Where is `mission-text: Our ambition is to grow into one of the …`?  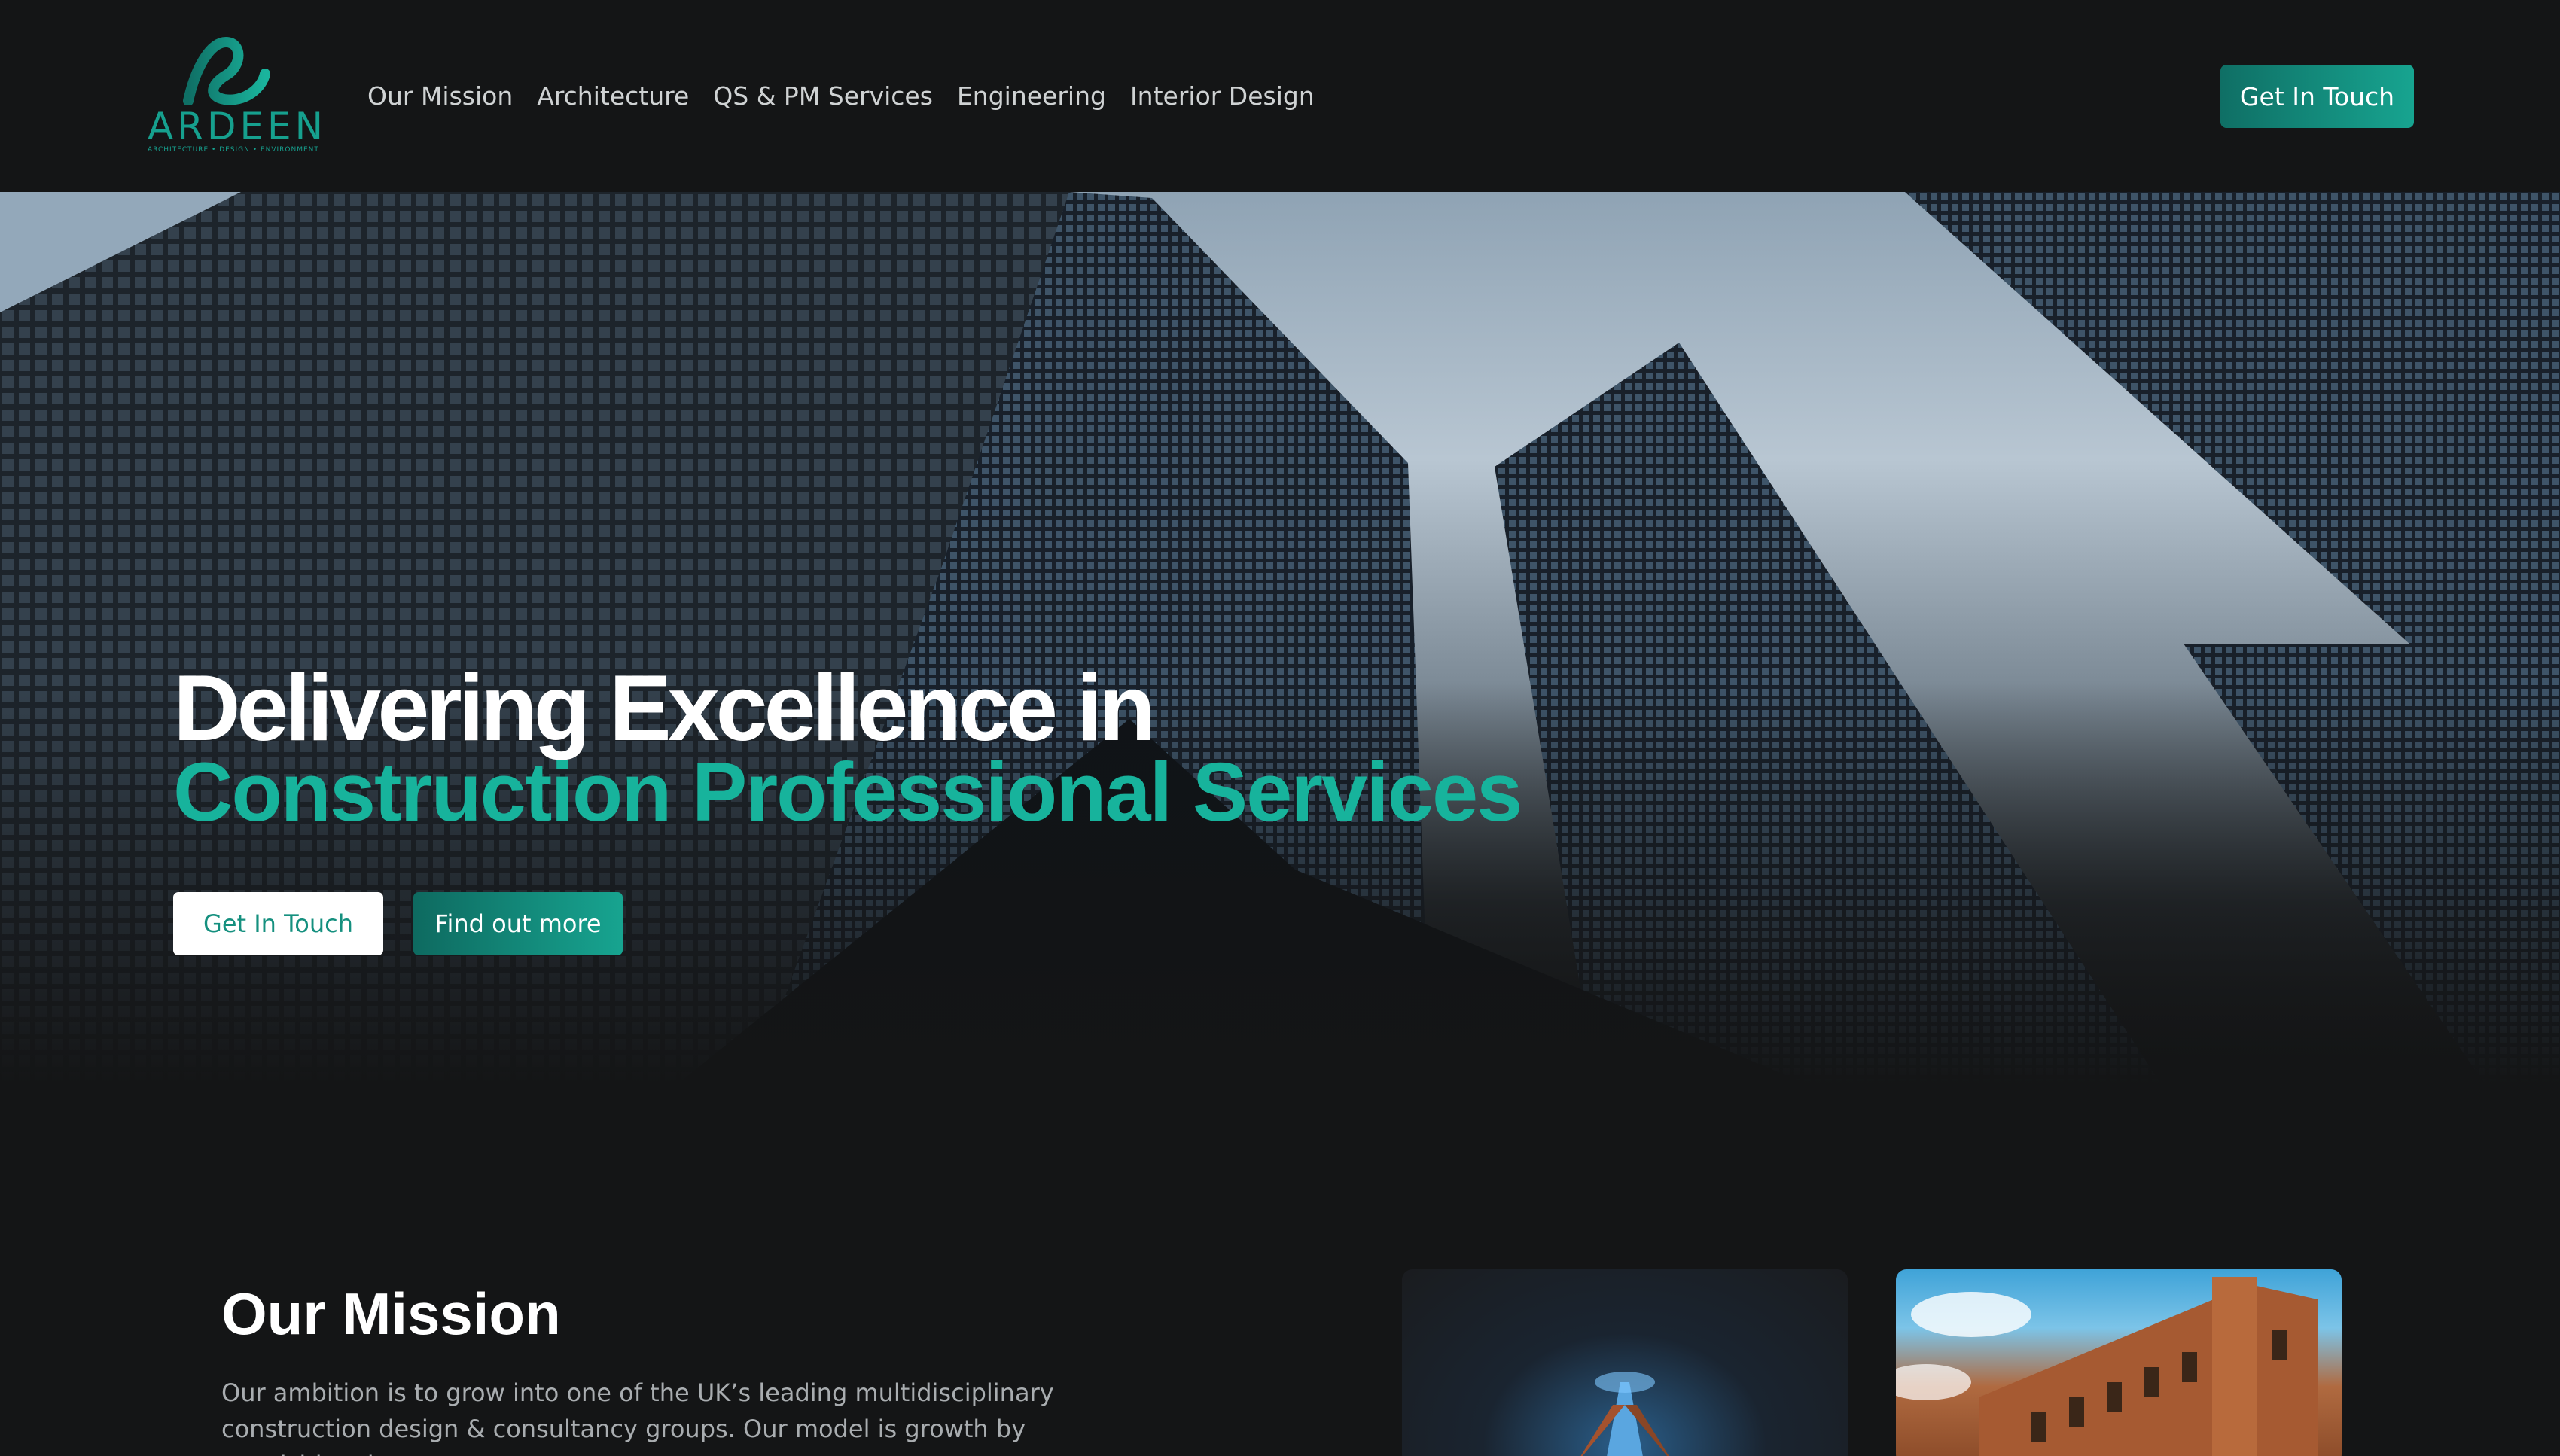
mission-text: Our ambition is to grow into one of the … is located at coordinates (637, 1417).